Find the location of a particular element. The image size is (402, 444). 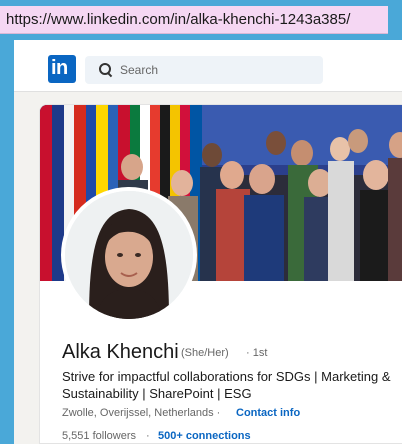

search-icon is located at coordinates (106, 70).